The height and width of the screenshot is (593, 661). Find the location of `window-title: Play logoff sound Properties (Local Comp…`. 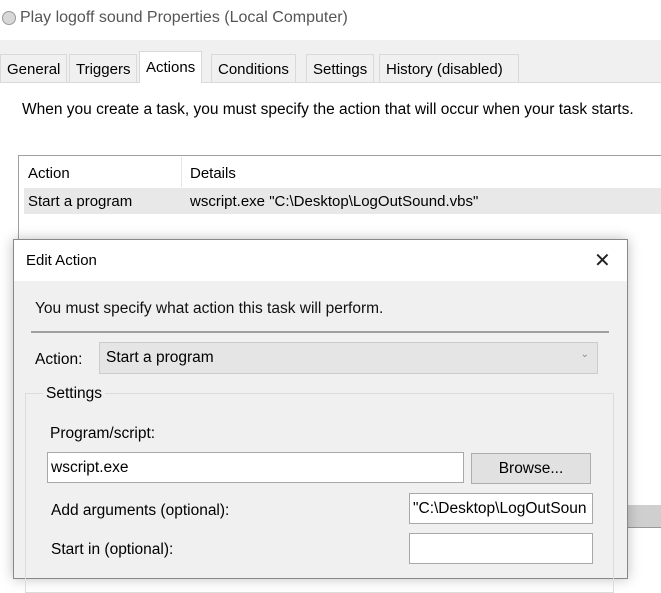

window-title: Play logoff sound Properties (Local Comp… is located at coordinates (184, 17).